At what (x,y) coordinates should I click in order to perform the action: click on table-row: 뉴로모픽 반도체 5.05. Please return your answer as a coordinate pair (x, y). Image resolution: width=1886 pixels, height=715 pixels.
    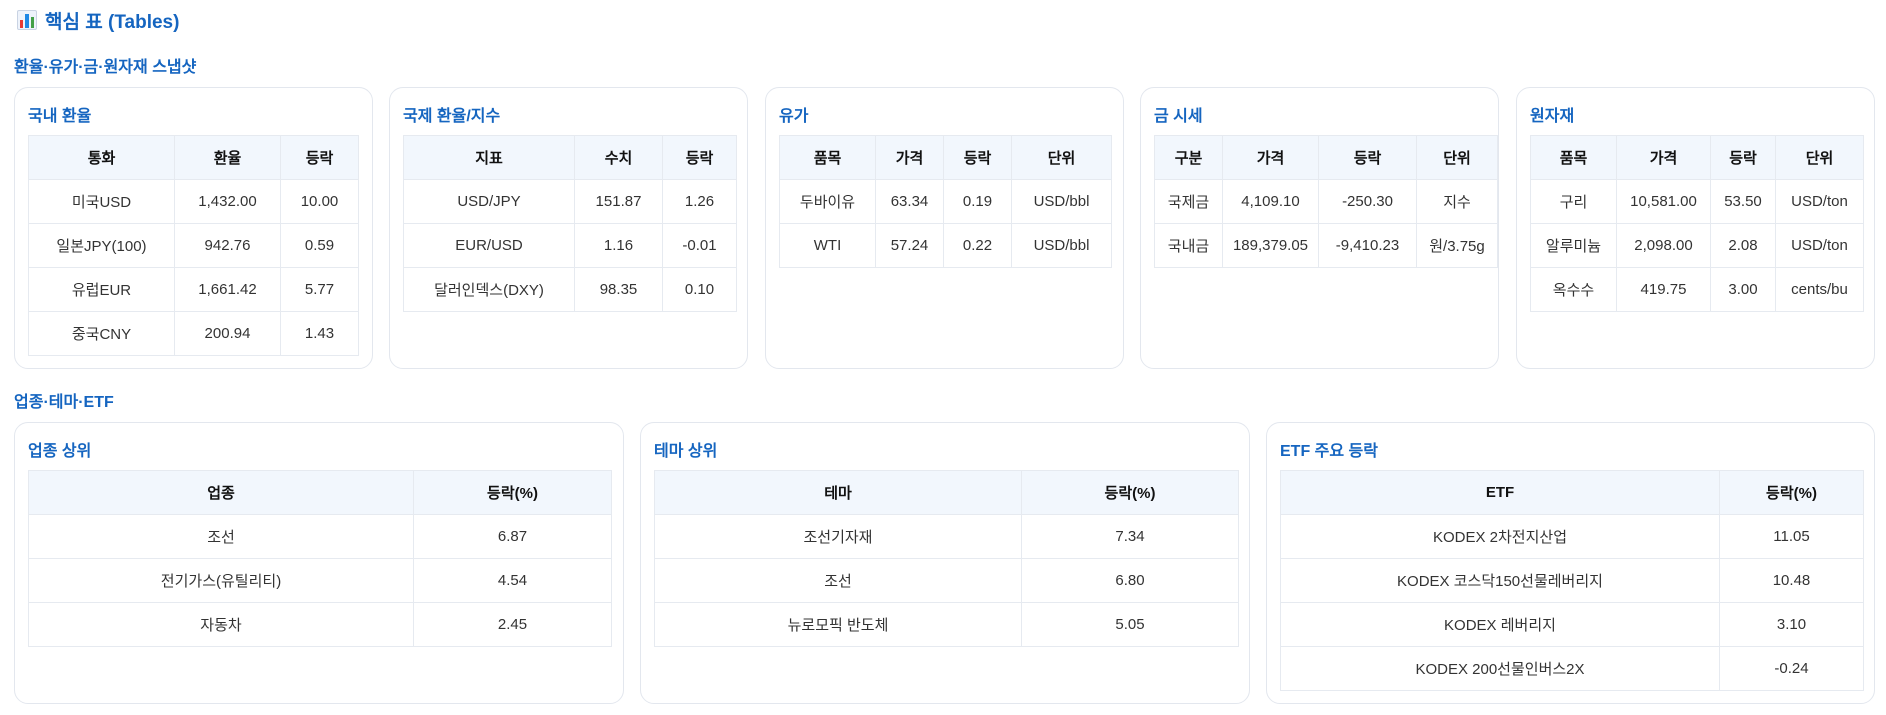
    Looking at the image, I should click on (946, 624).